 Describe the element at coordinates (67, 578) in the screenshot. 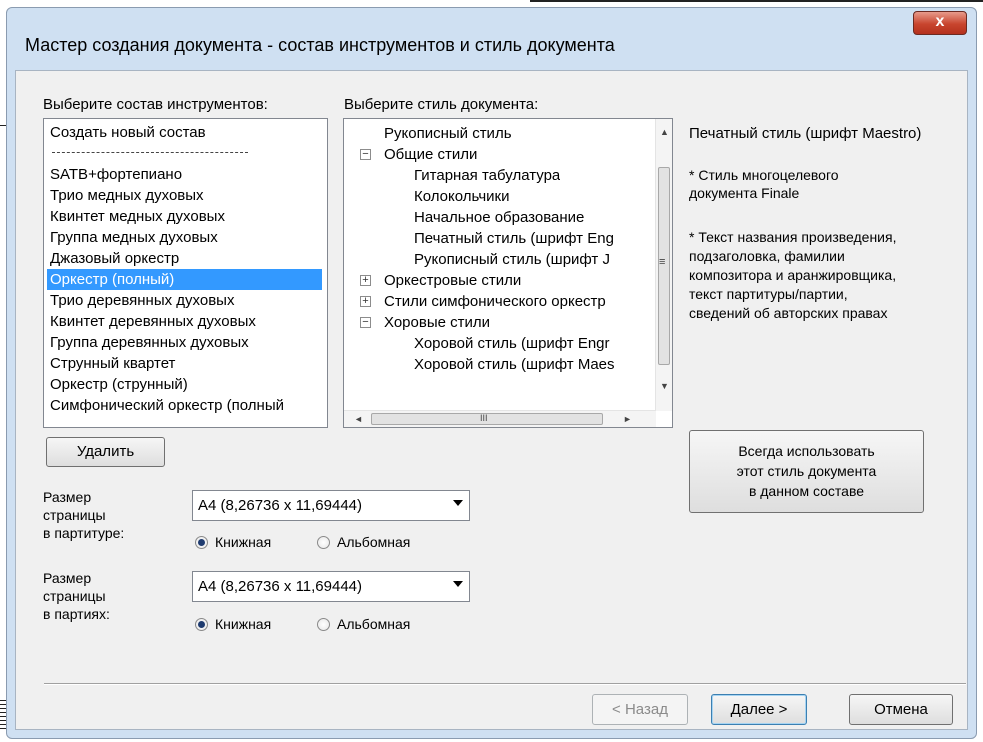

I see `parts-page-label-line1: Размер` at that location.